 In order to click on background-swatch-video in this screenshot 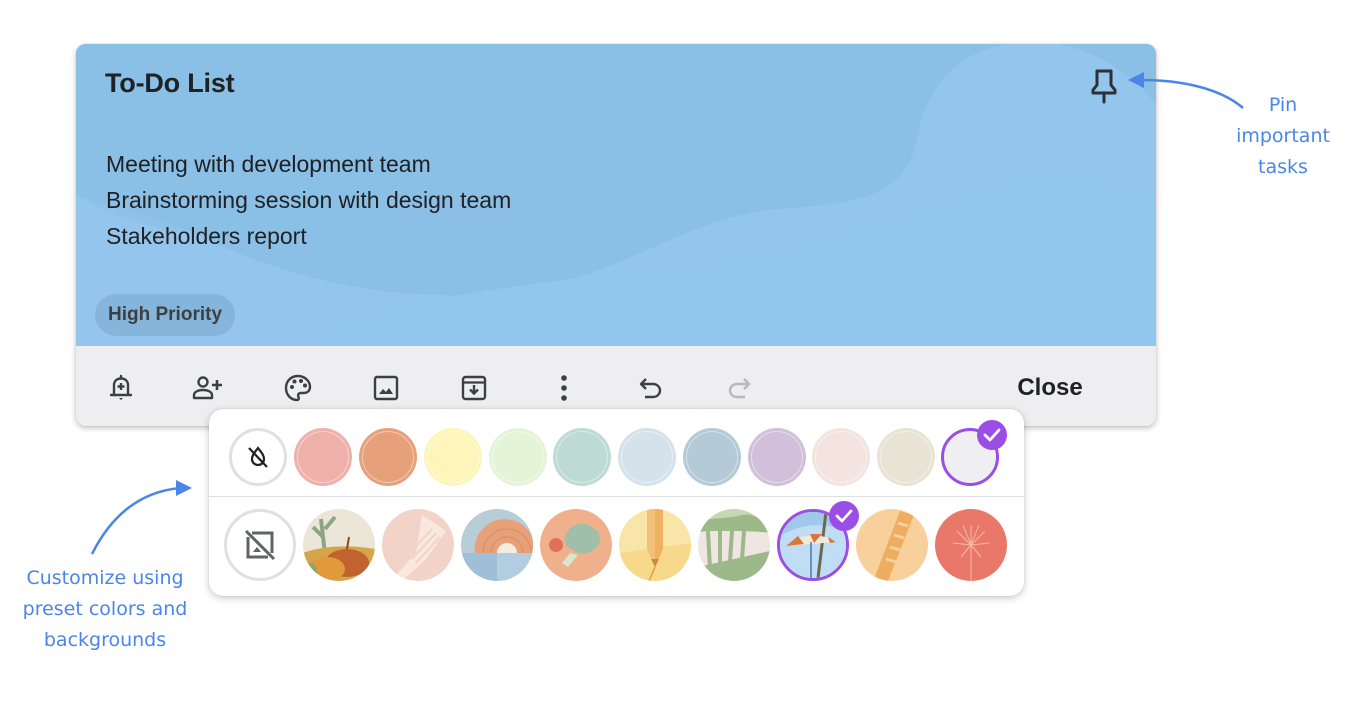, I will do `click(892, 545)`.